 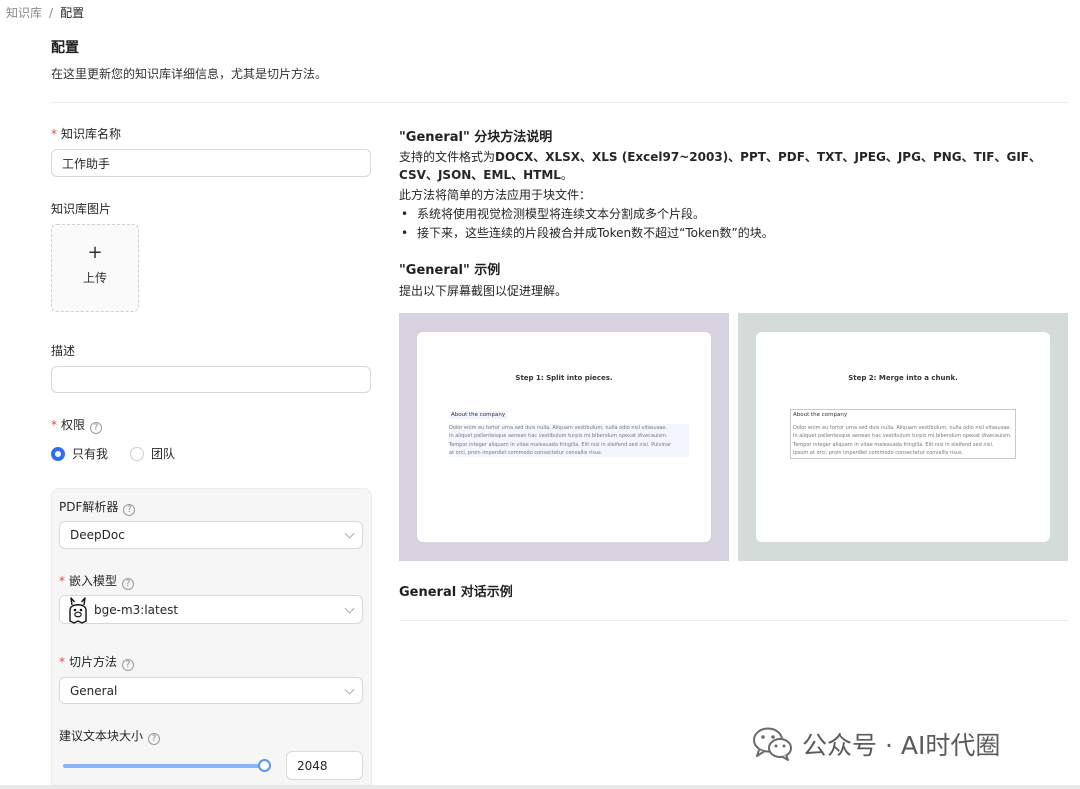 What do you see at coordinates (94, 278) in the screenshot?
I see `upload-label: 上传` at bounding box center [94, 278].